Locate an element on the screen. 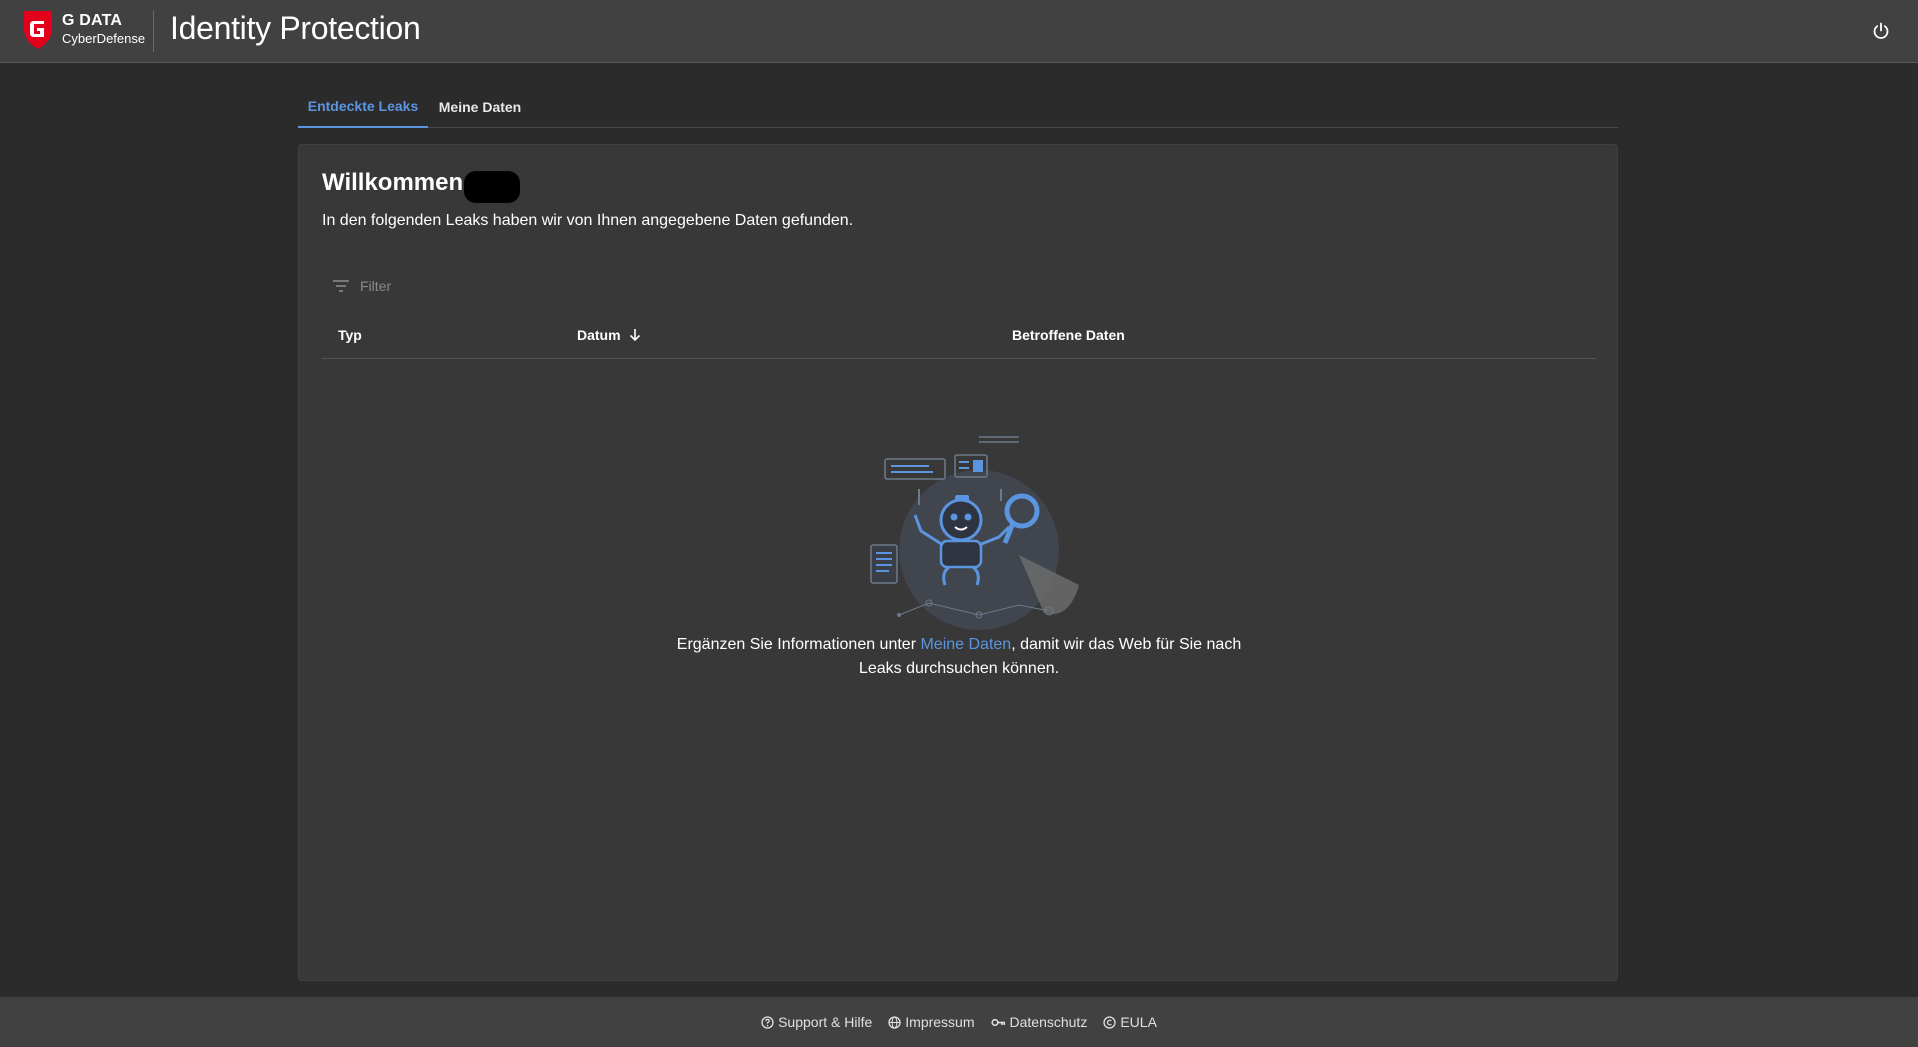 The width and height of the screenshot is (1918, 1047). brand-subline: CyberDefense is located at coordinates (104, 38).